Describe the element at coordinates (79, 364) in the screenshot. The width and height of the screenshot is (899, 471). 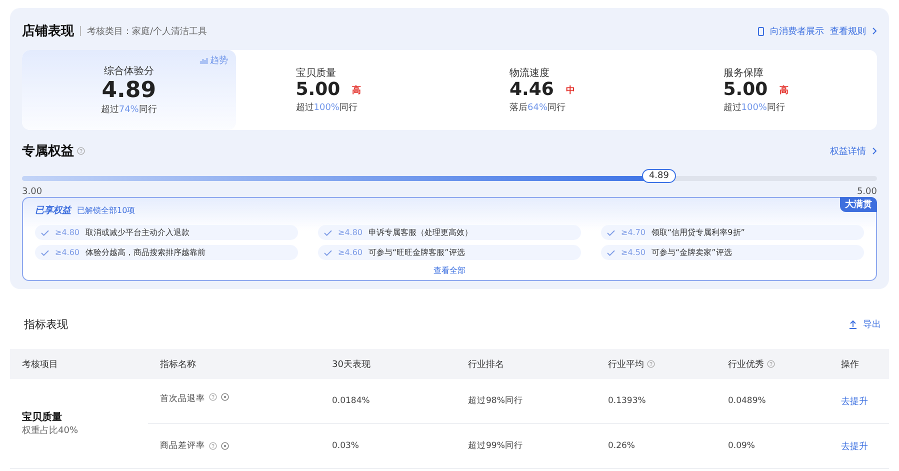
I see `column-header: 考核项目` at that location.